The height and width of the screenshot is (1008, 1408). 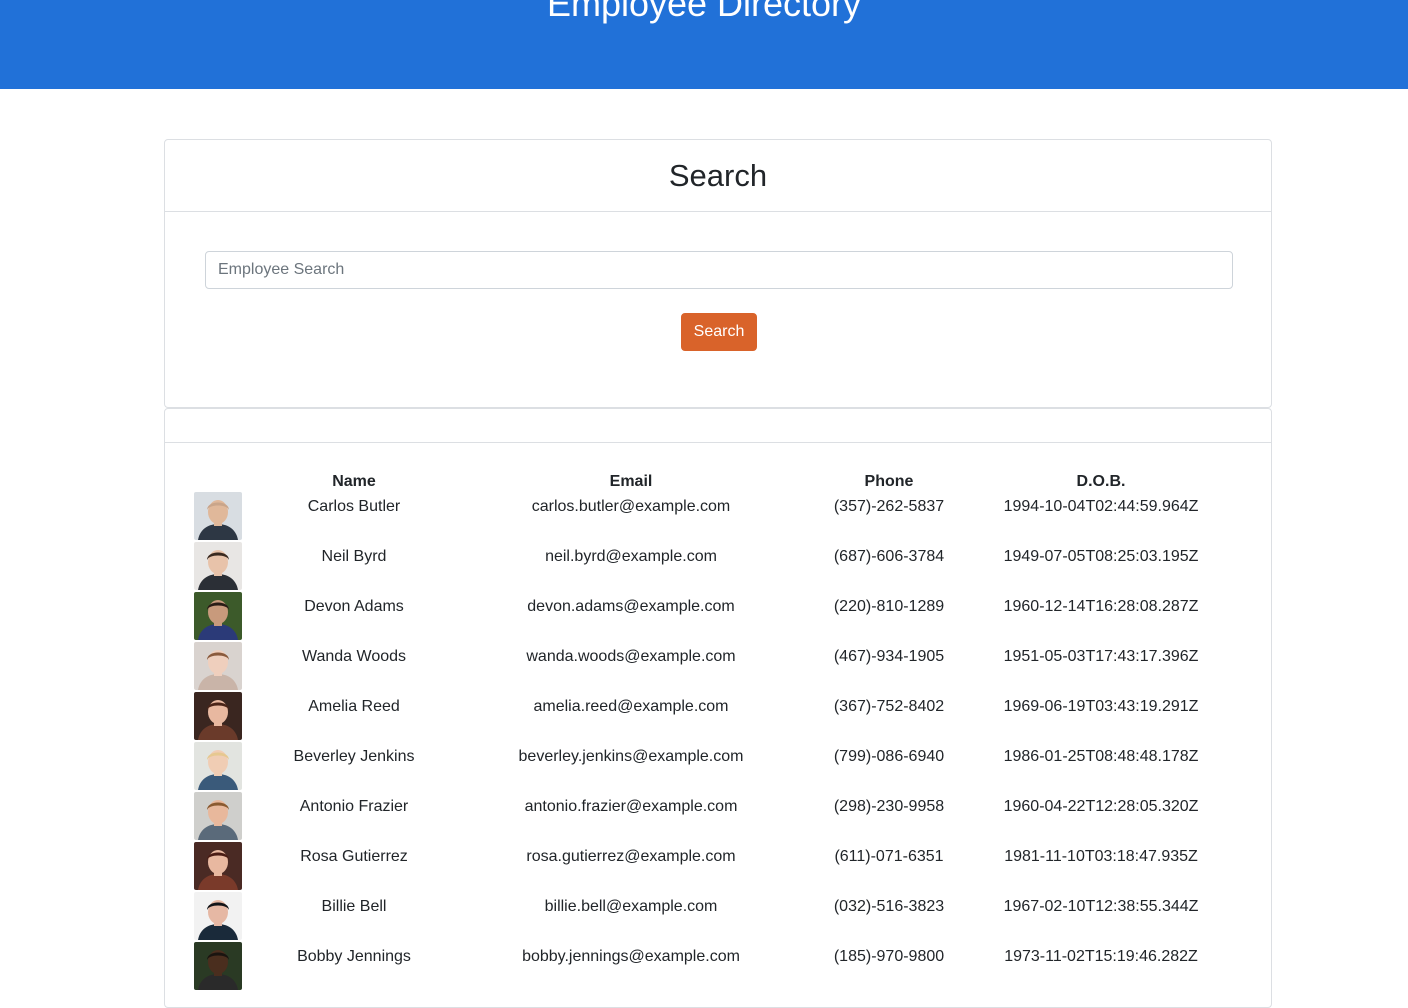 What do you see at coordinates (631, 856) in the screenshot?
I see `employee-email: rosa.gutierrez@example.com` at bounding box center [631, 856].